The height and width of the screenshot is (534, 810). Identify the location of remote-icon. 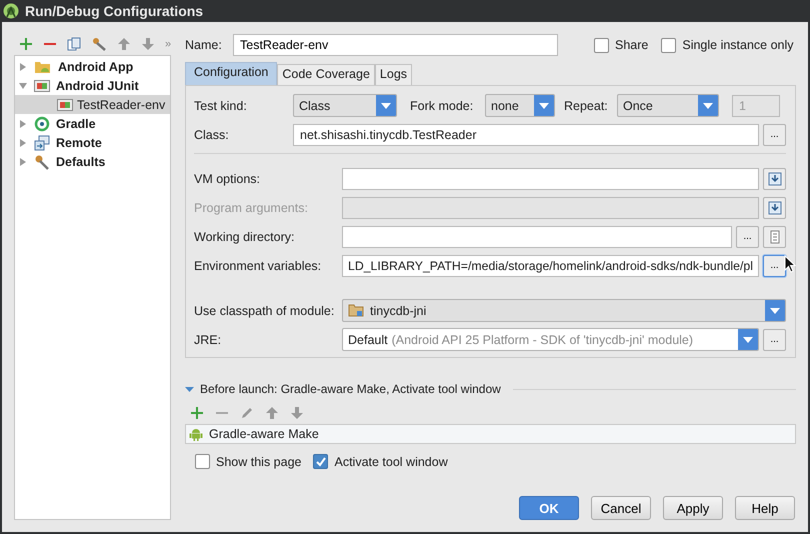
(42, 142).